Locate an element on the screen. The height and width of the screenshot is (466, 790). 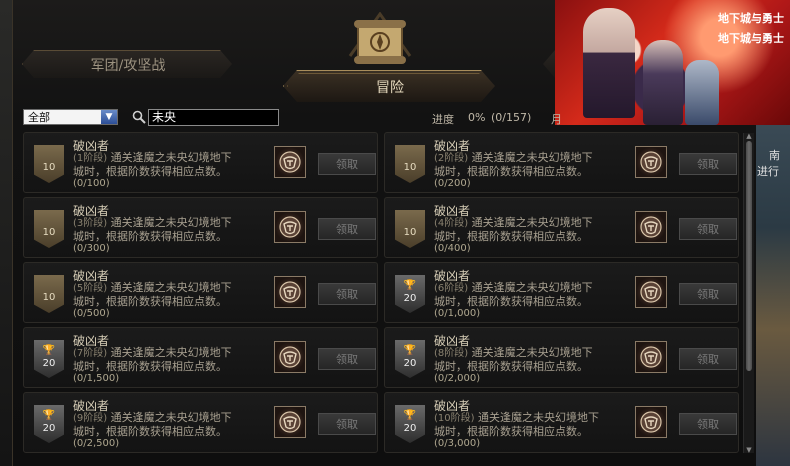
scrollbar: ▲ ▼ is located at coordinates (748, 293).